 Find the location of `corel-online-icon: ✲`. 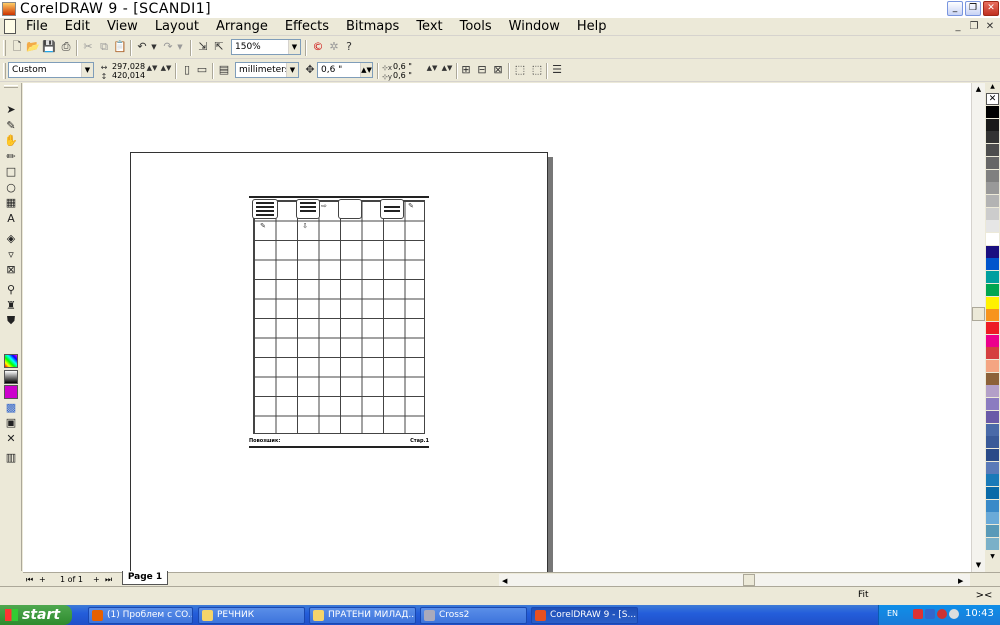

corel-online-icon: ✲ is located at coordinates (334, 47).